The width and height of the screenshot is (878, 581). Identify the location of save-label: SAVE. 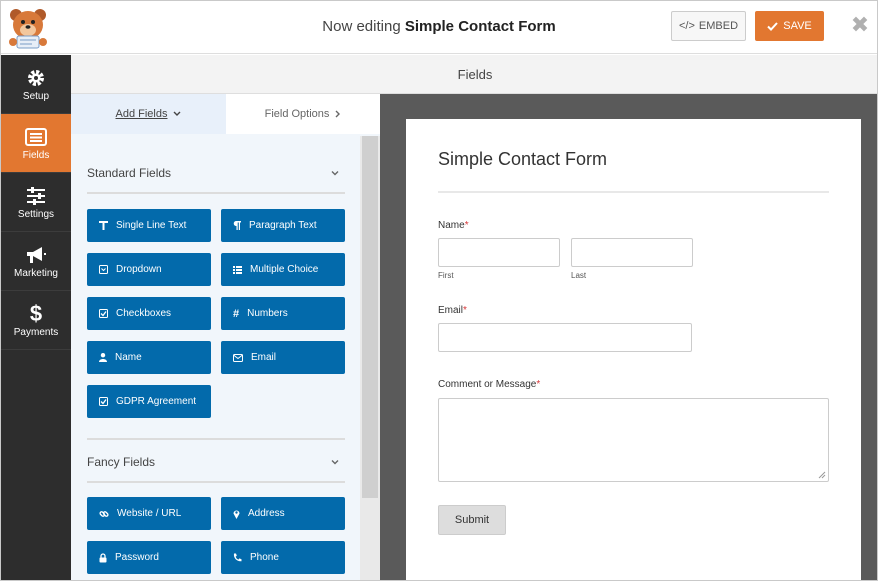
(797, 26).